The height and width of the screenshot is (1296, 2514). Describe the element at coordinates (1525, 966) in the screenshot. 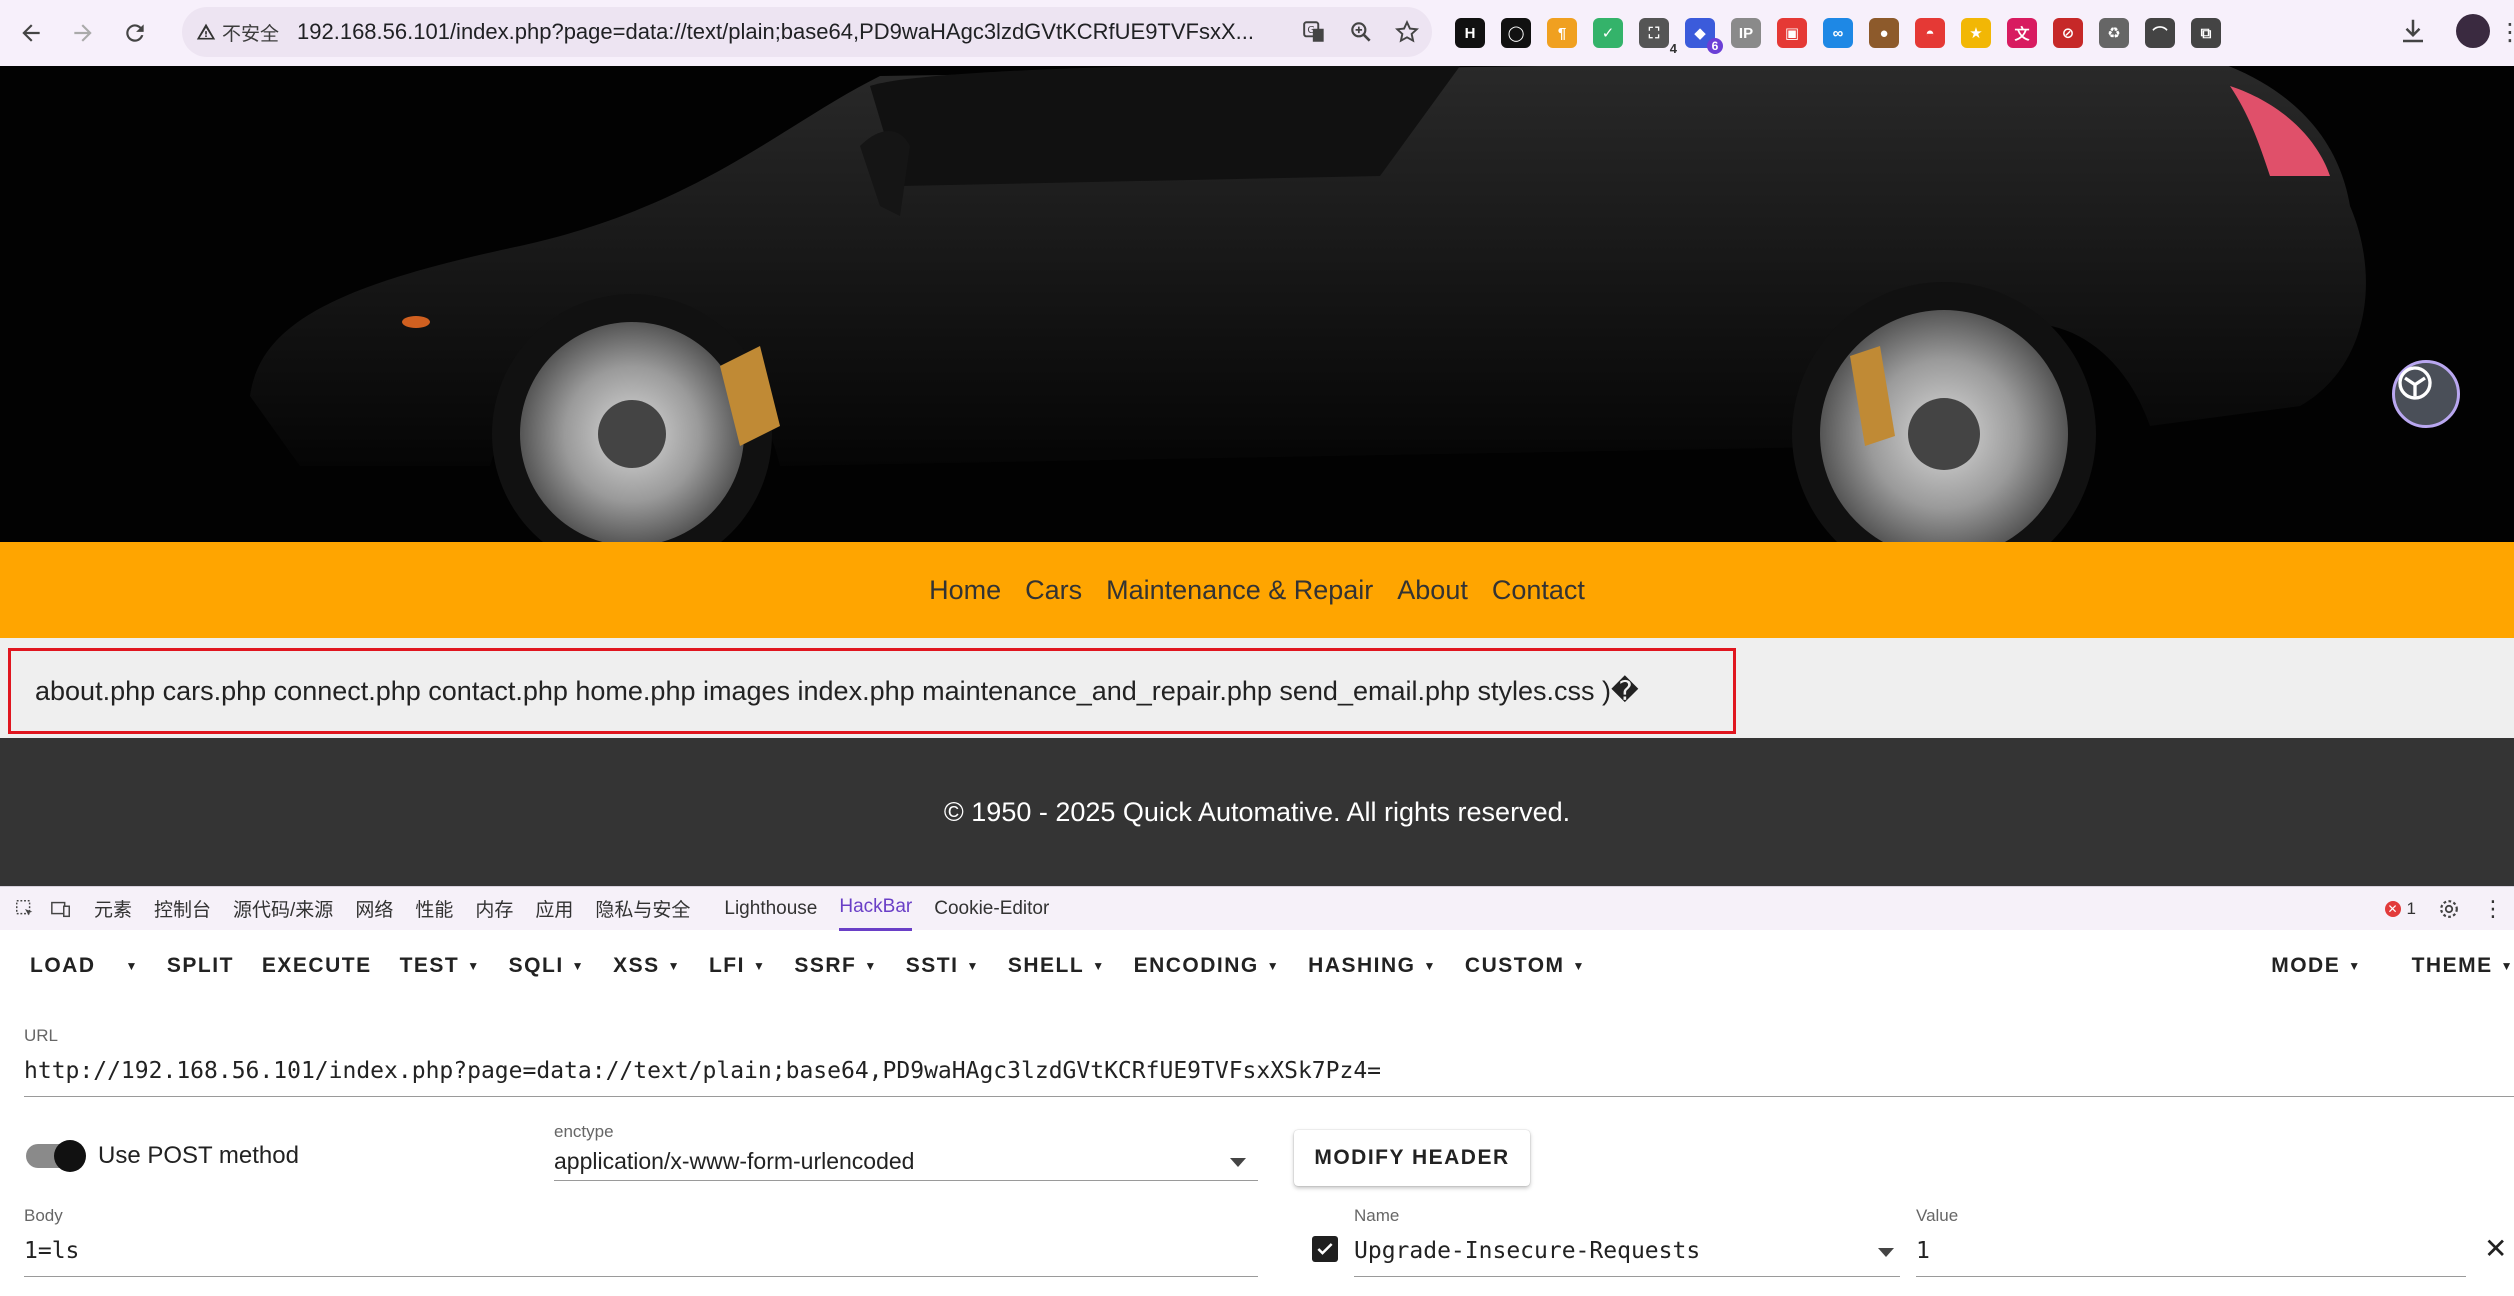

I see `hackbar-menu-custom: CUSTOM ▼` at that location.